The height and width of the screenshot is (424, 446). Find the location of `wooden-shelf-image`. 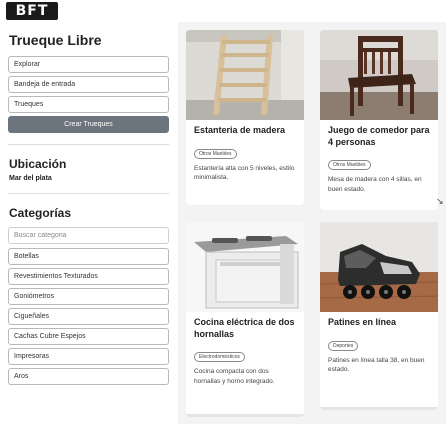

wooden-shelf-image is located at coordinates (245, 75).